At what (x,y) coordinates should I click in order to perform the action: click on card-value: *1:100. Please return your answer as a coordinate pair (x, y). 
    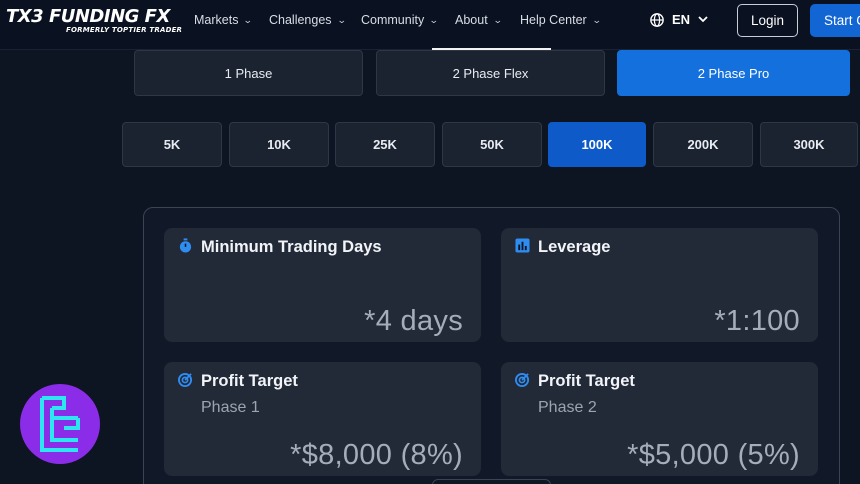
    Looking at the image, I should click on (757, 321).